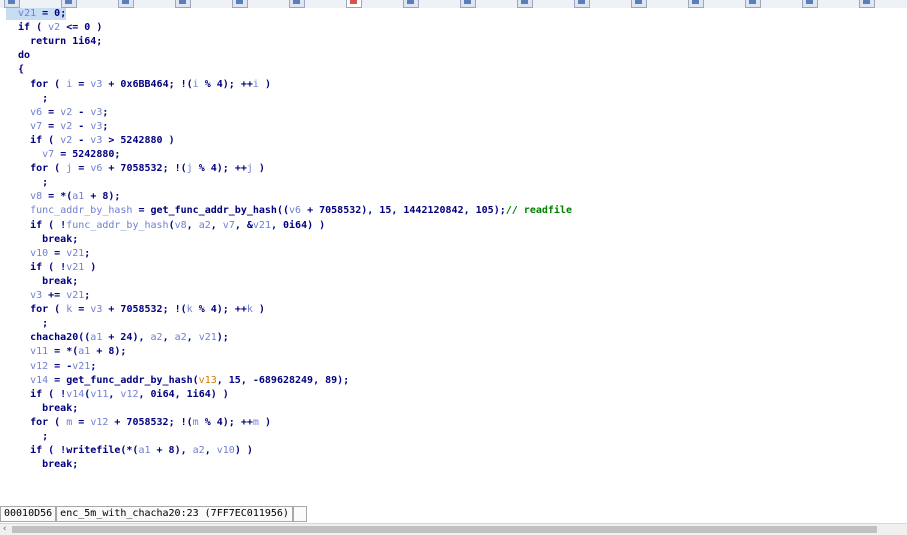  What do you see at coordinates (51, 268) in the screenshot?
I see `code-line: if ( !v21 )` at bounding box center [51, 268].